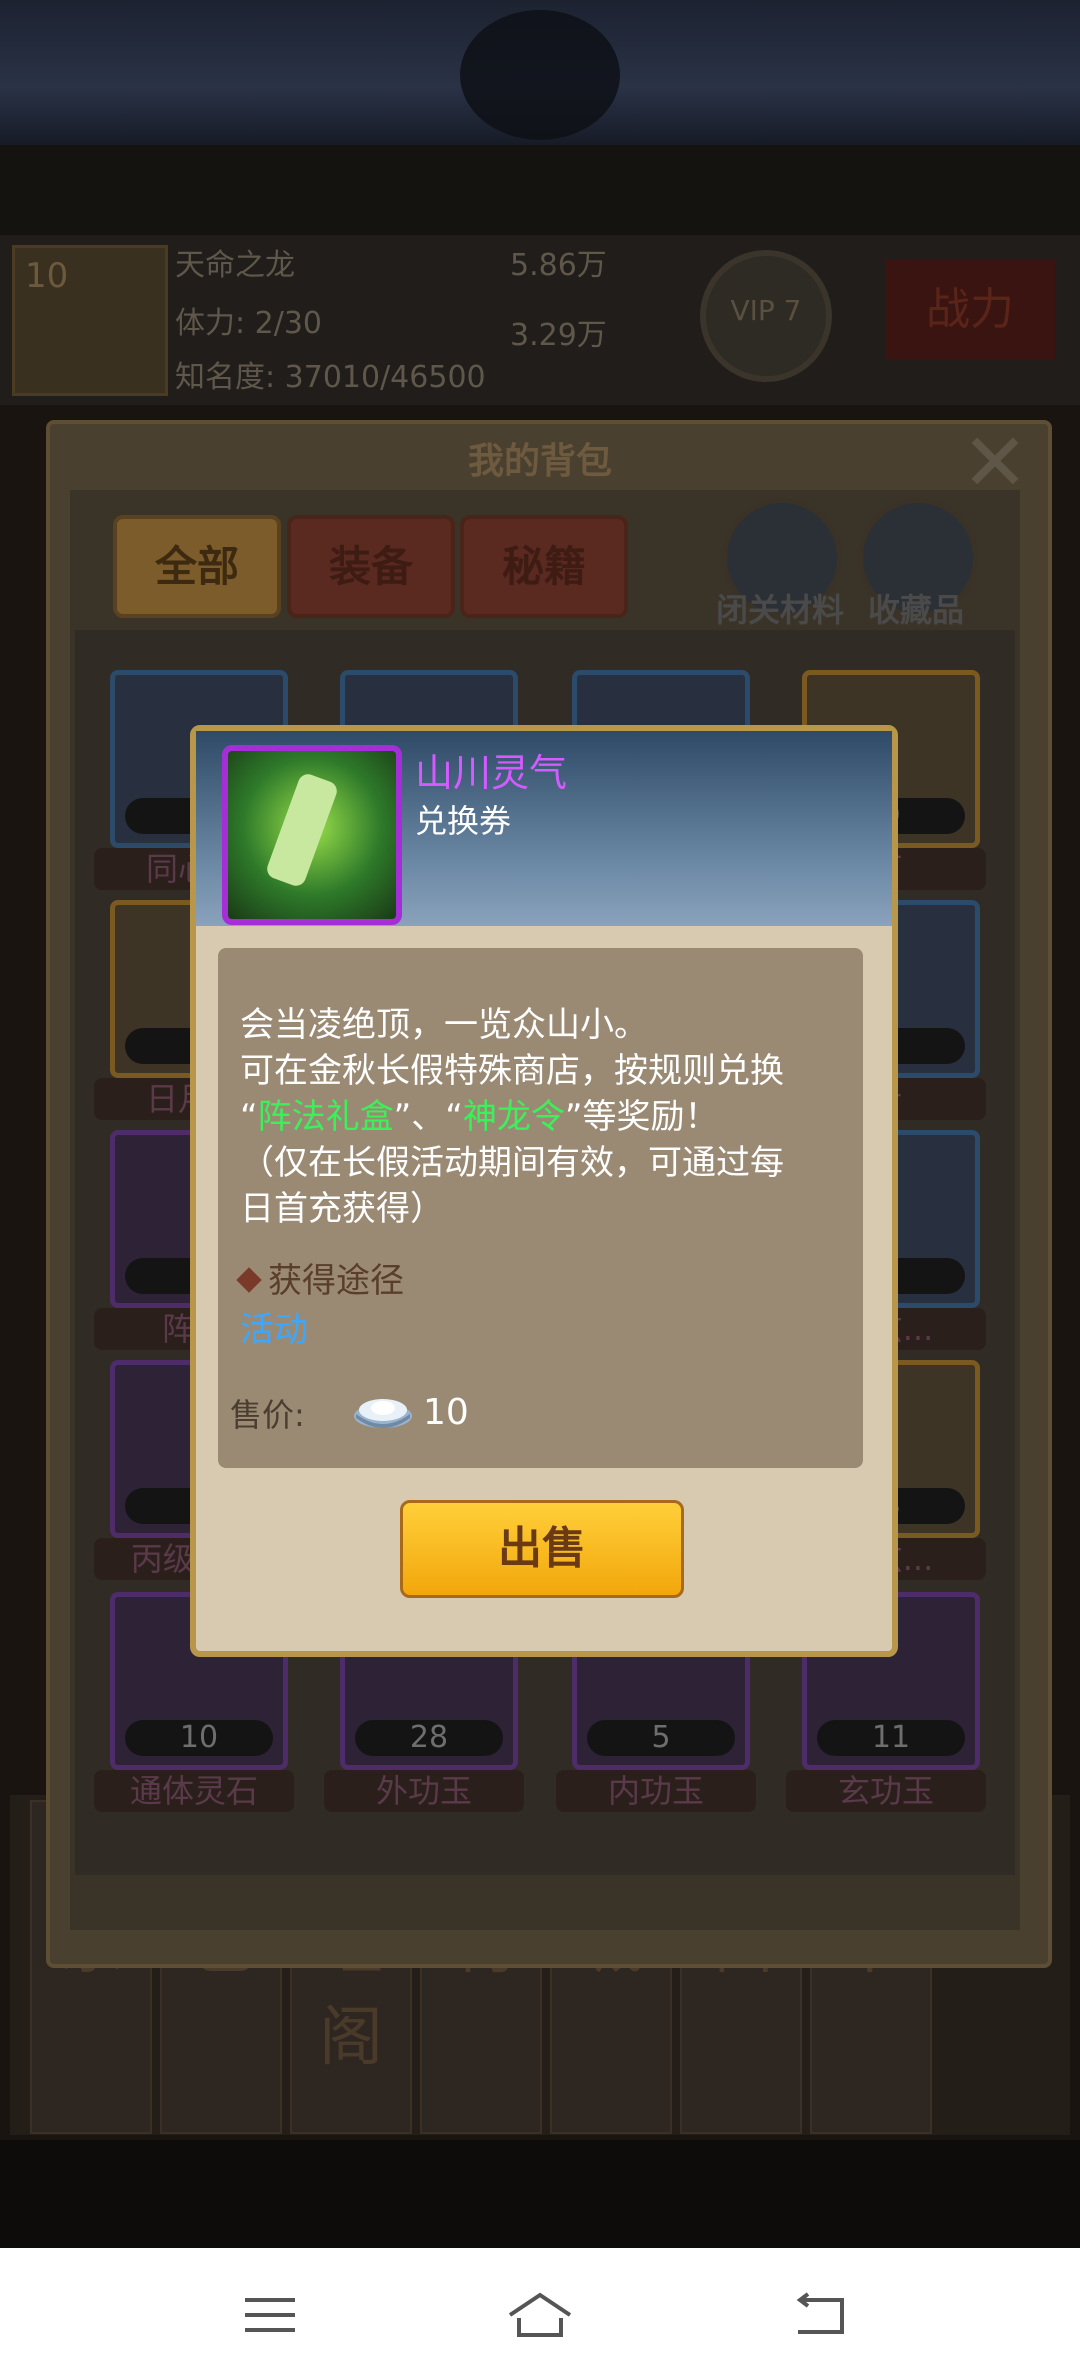 This screenshot has width=1080, height=2376. Describe the element at coordinates (544, 566) in the screenshot. I see `tab-secrets: 秘籍` at that location.